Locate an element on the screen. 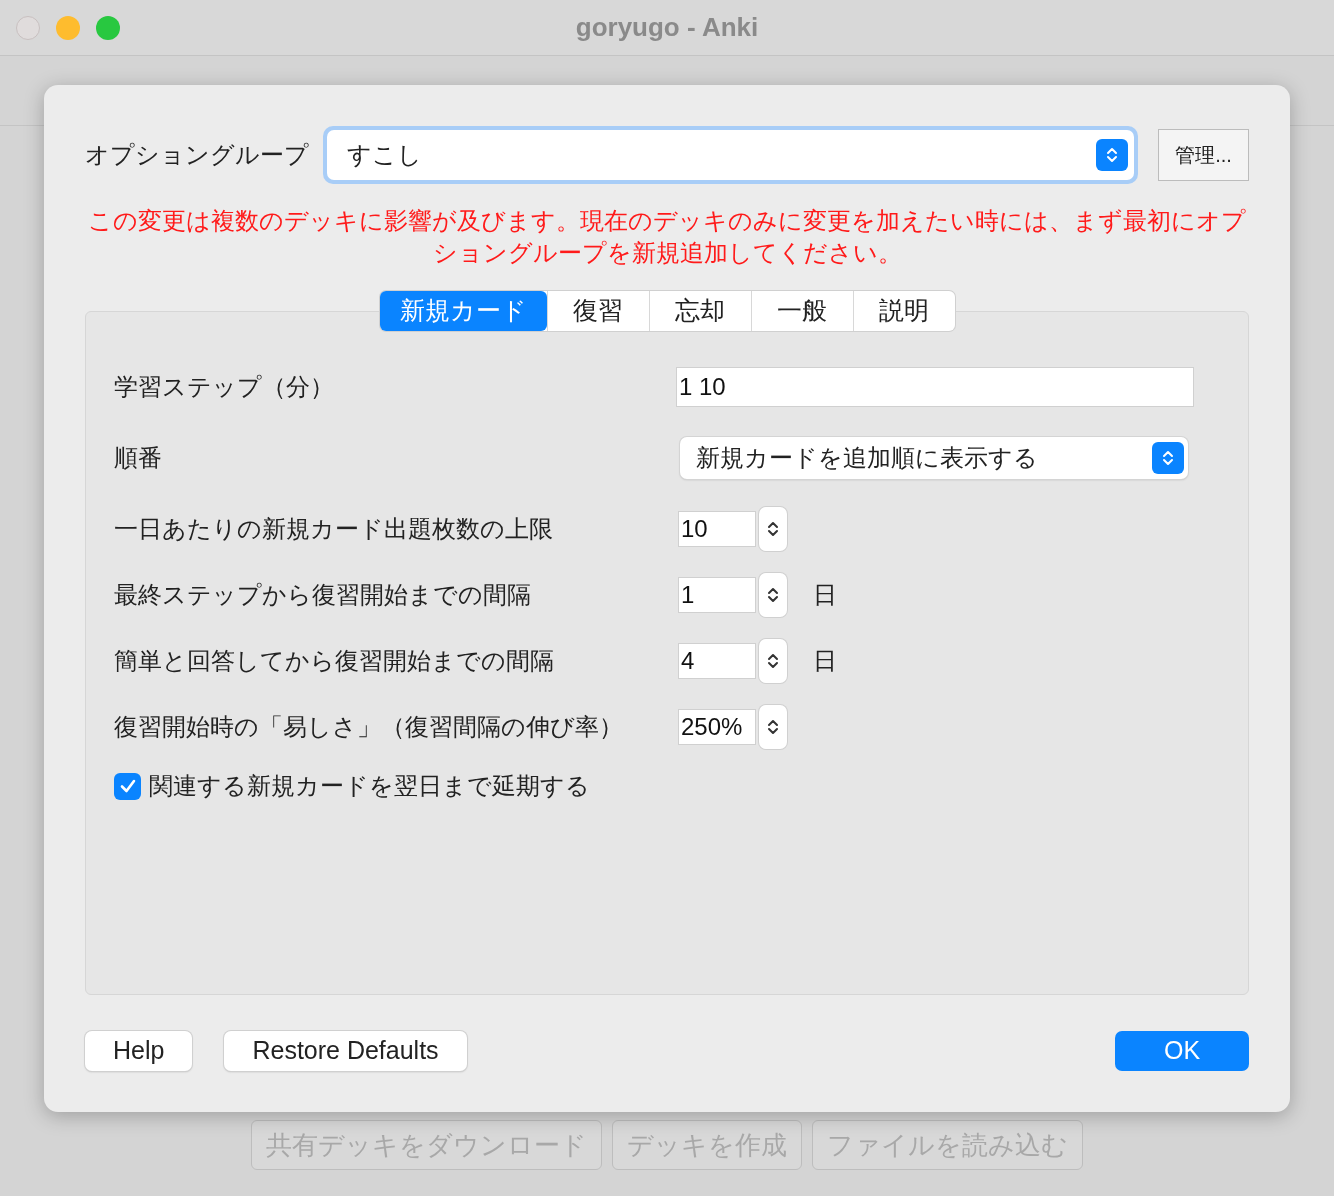  tab: 忘却 is located at coordinates (699, 311).